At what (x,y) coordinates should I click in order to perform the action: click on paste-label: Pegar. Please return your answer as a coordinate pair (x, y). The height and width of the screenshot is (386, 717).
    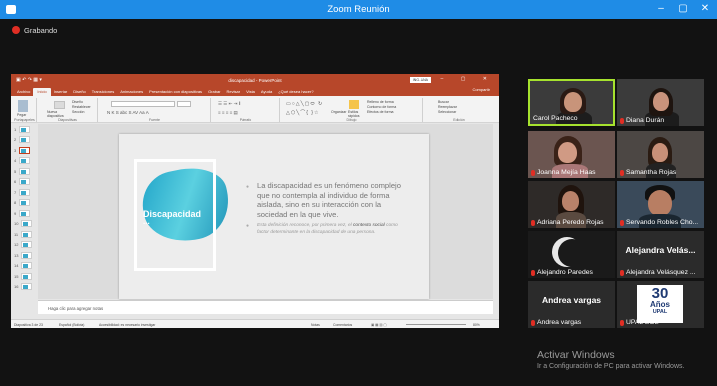
    Looking at the image, I should click on (21, 115).